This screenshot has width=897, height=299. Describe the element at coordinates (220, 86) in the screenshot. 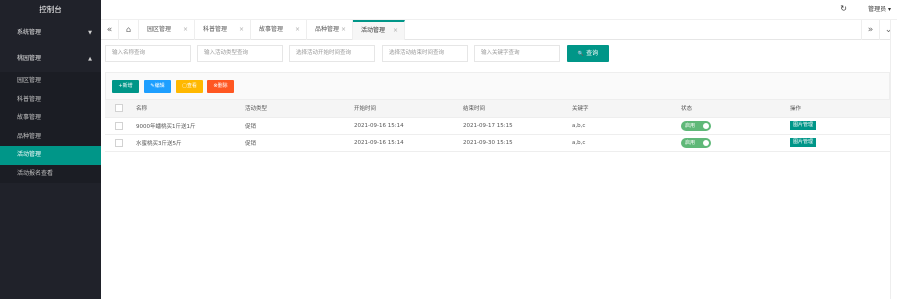

I see `delete-button: ⊗删除` at that location.